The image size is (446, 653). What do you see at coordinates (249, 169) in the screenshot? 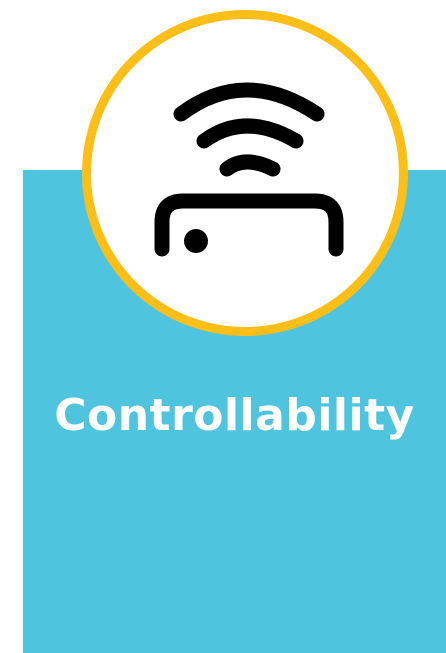
I see `remote-control-signal-icon` at bounding box center [249, 169].